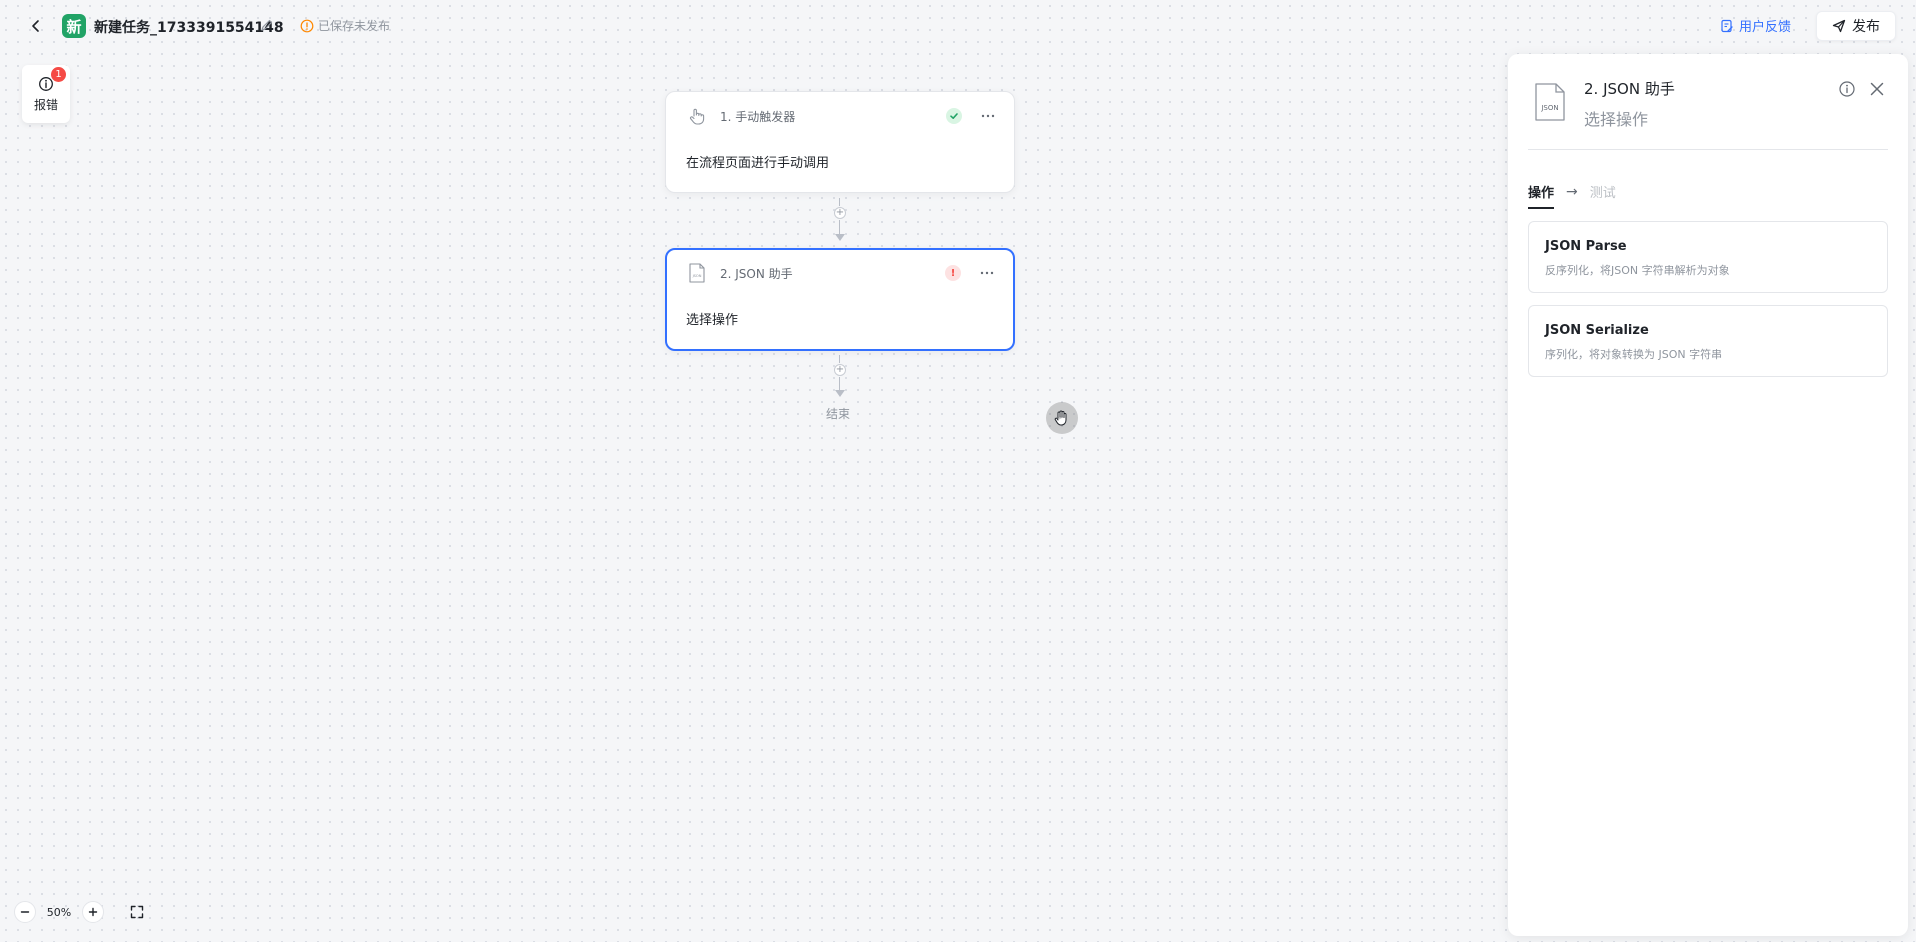 This screenshot has height=942, width=1916. I want to click on panel-close-button, so click(1877, 89).